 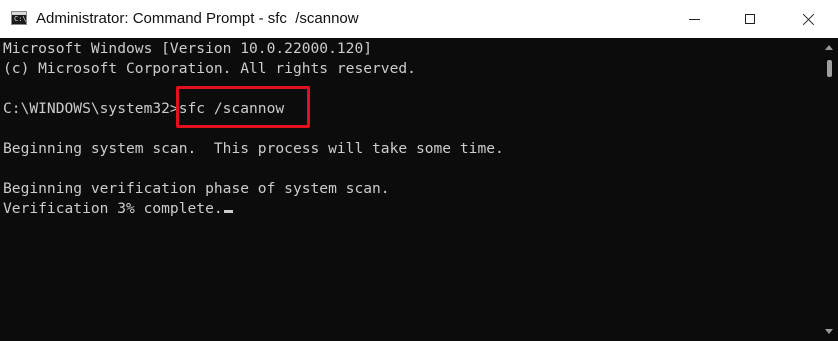 What do you see at coordinates (113, 208) in the screenshot?
I see `verification-progress-text: Verification 3% complete.` at bounding box center [113, 208].